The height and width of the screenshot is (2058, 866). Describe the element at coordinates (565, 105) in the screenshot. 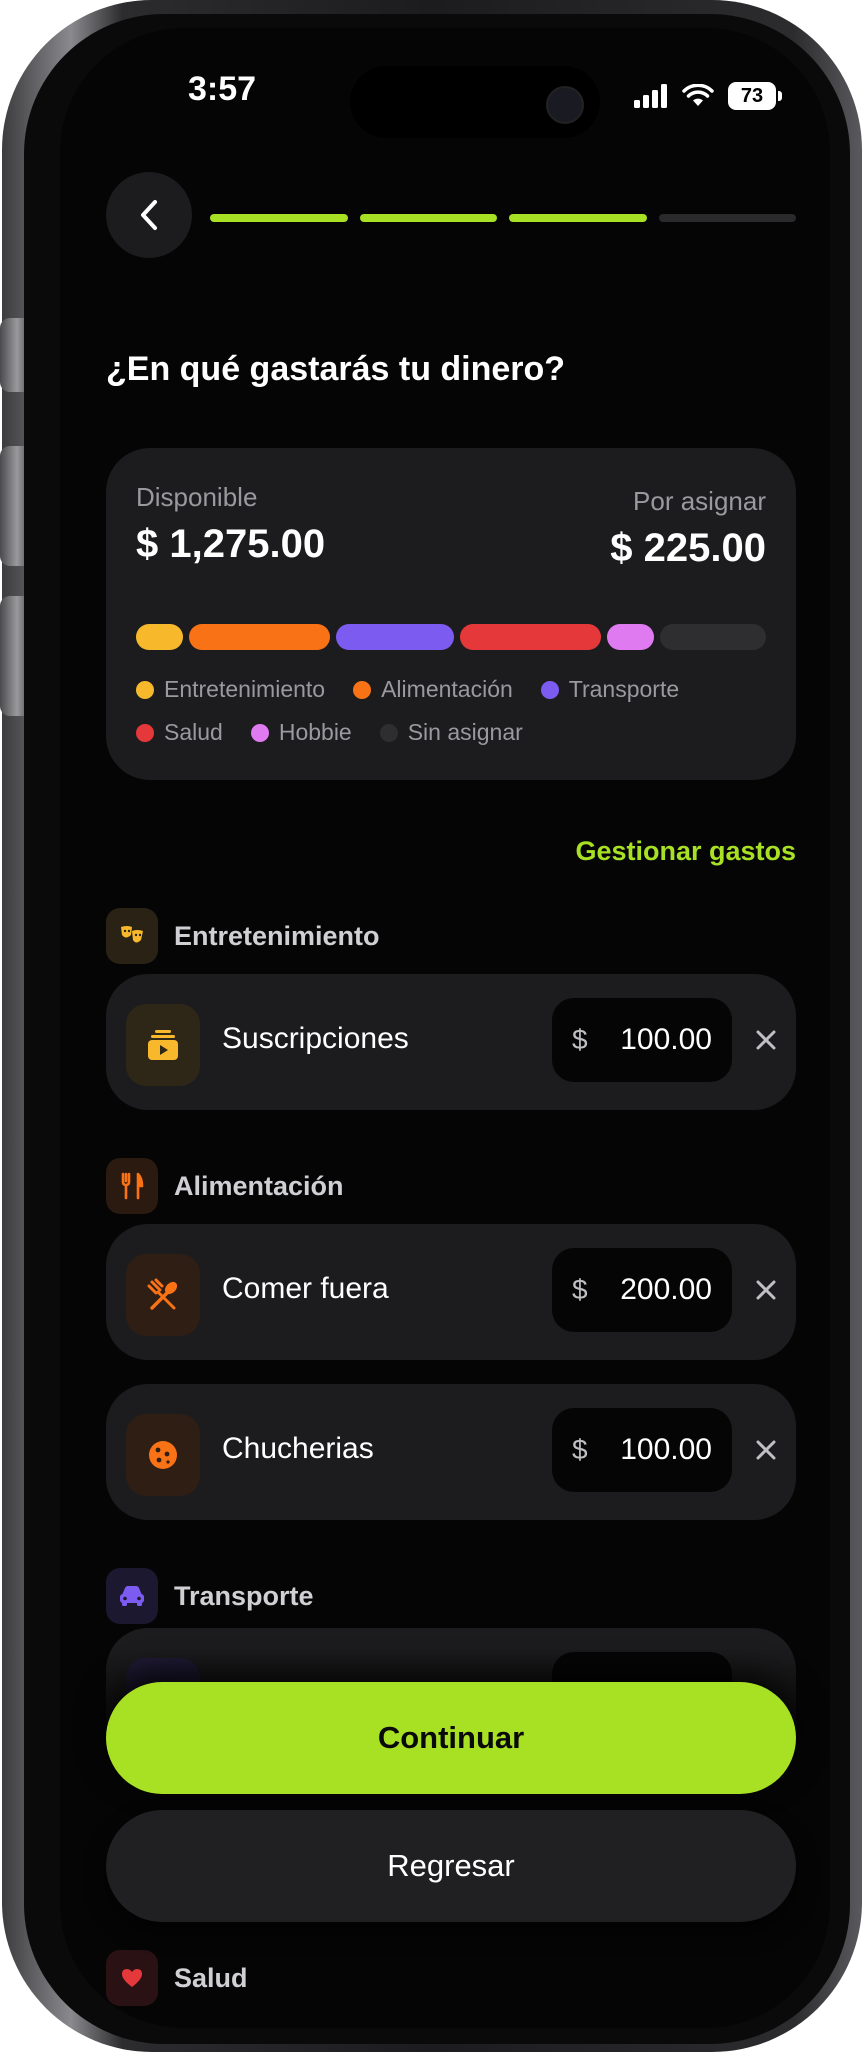

I see `camera-icon` at that location.